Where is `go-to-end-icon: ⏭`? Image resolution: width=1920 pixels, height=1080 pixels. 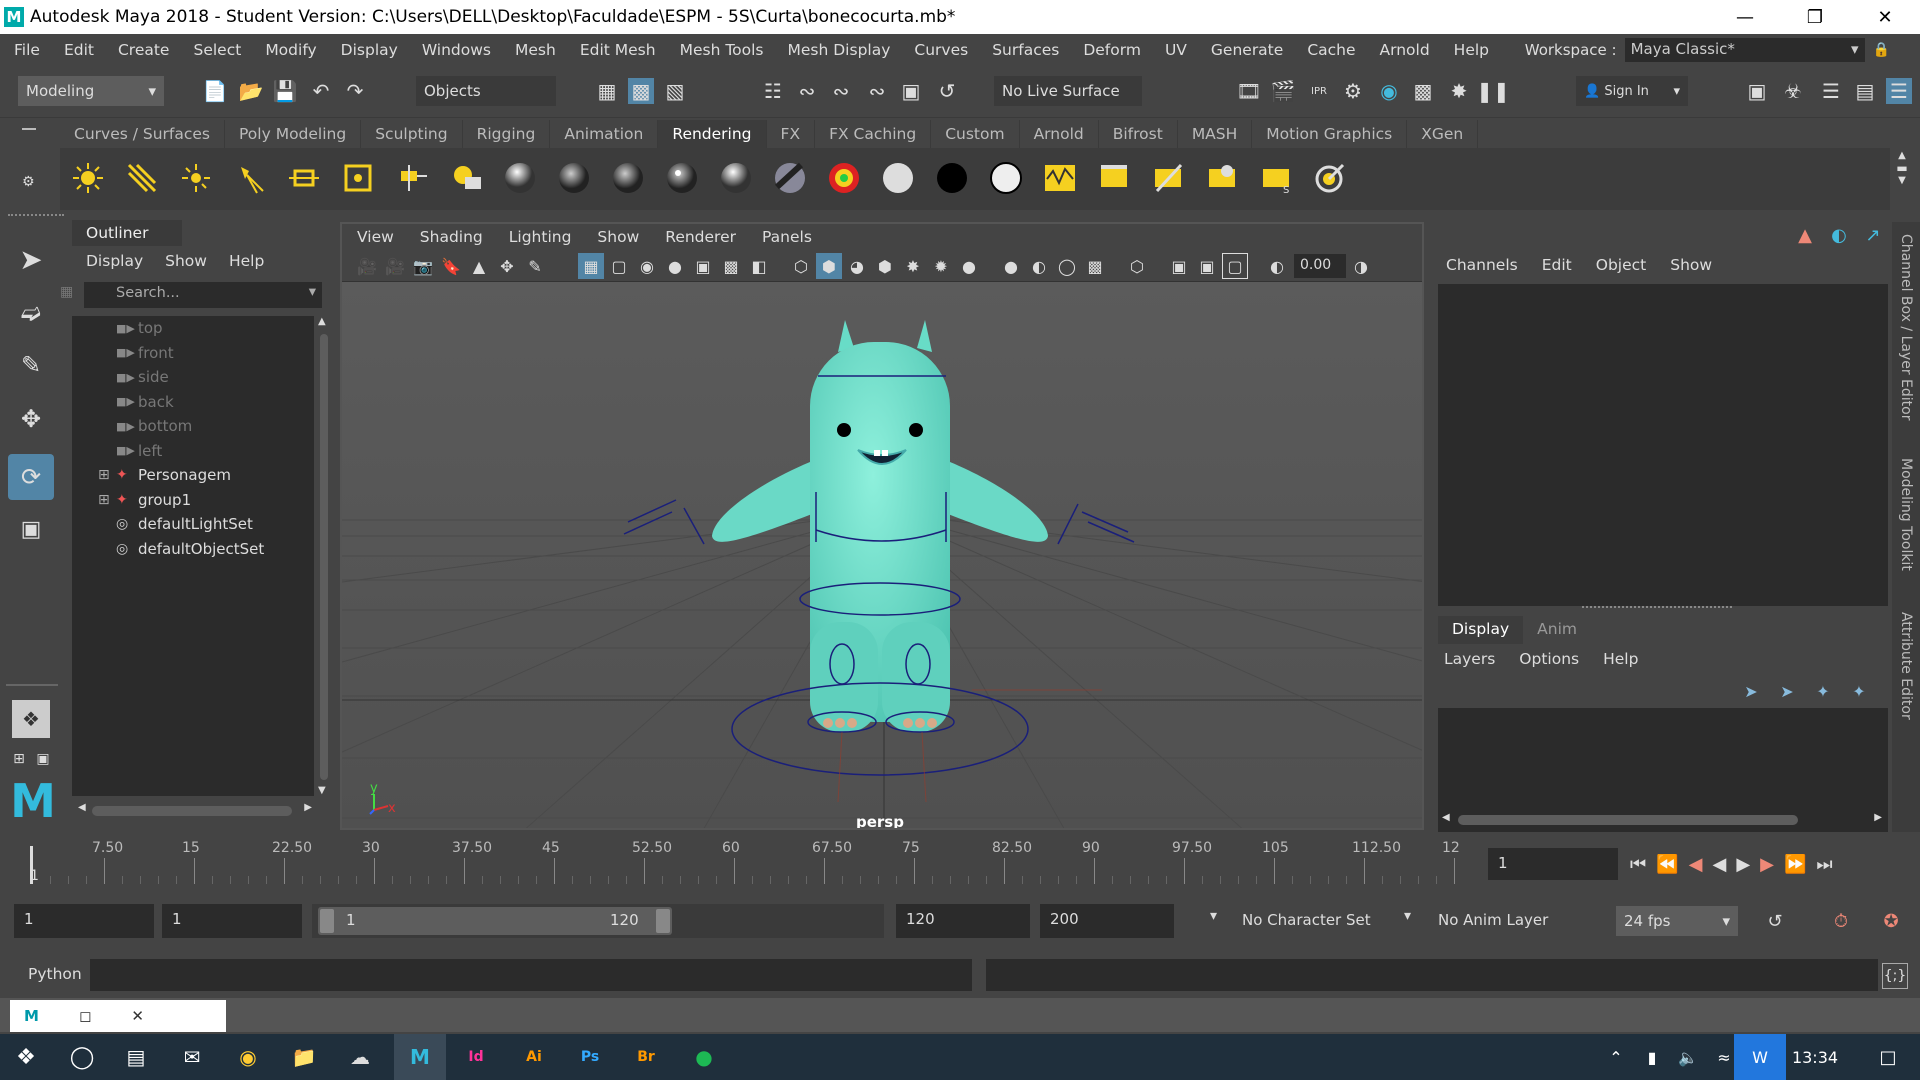
go-to-end-icon: ⏭ is located at coordinates (1824, 864).